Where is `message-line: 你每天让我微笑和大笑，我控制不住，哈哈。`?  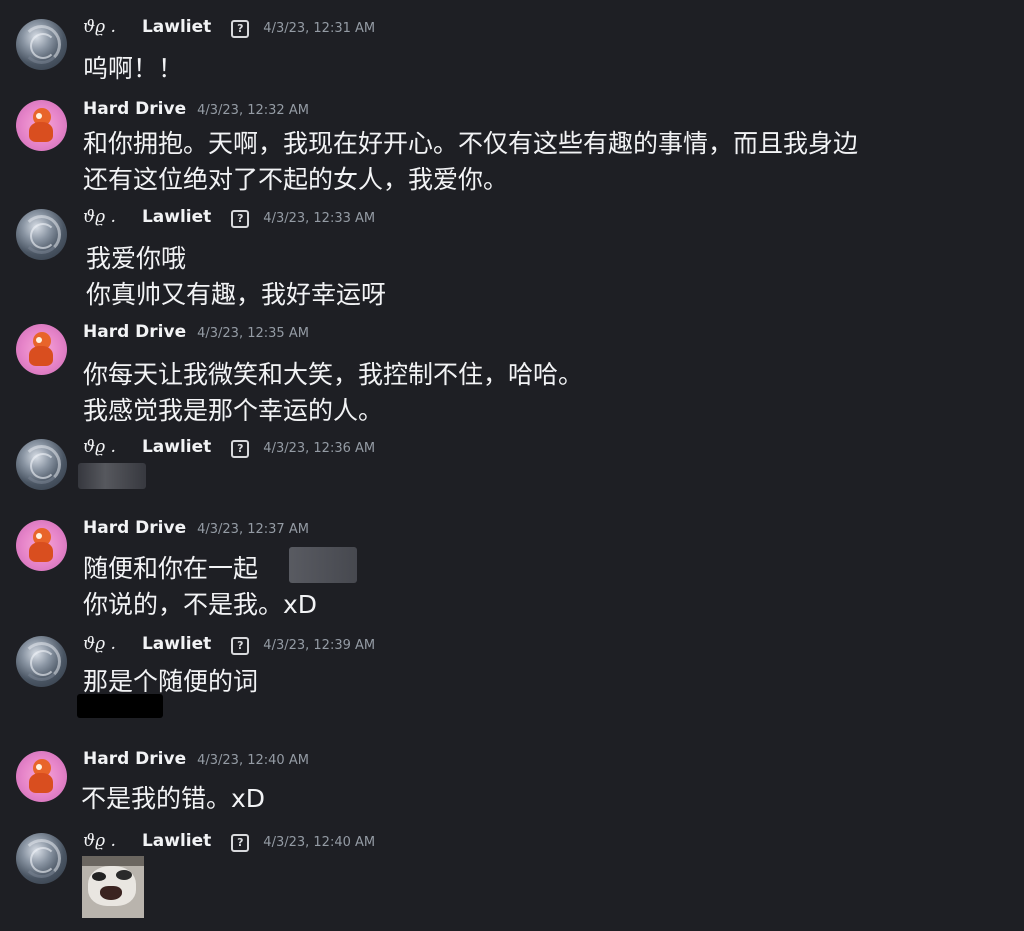
message-line: 你每天让我微笑和大笑，我控制不住，哈哈。 is located at coordinates (333, 374).